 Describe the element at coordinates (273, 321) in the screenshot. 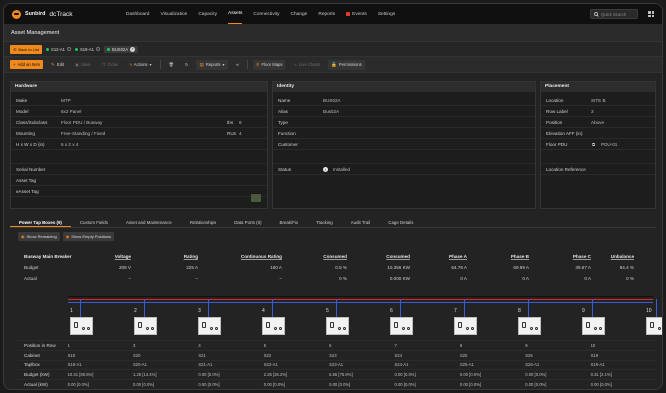

I see `tap-box-outlet: 4` at that location.